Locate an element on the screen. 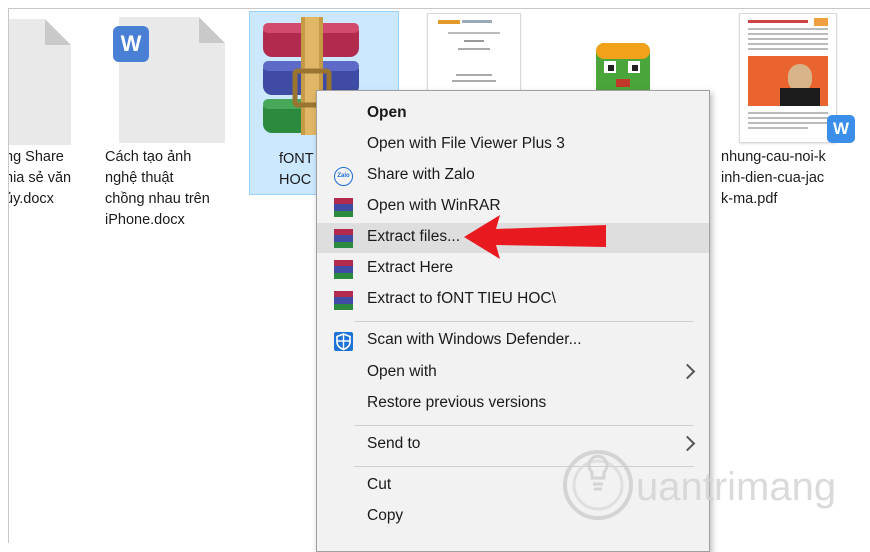 This screenshot has width=870, height=552. file-label-line: ng Share is located at coordinates (36, 157).